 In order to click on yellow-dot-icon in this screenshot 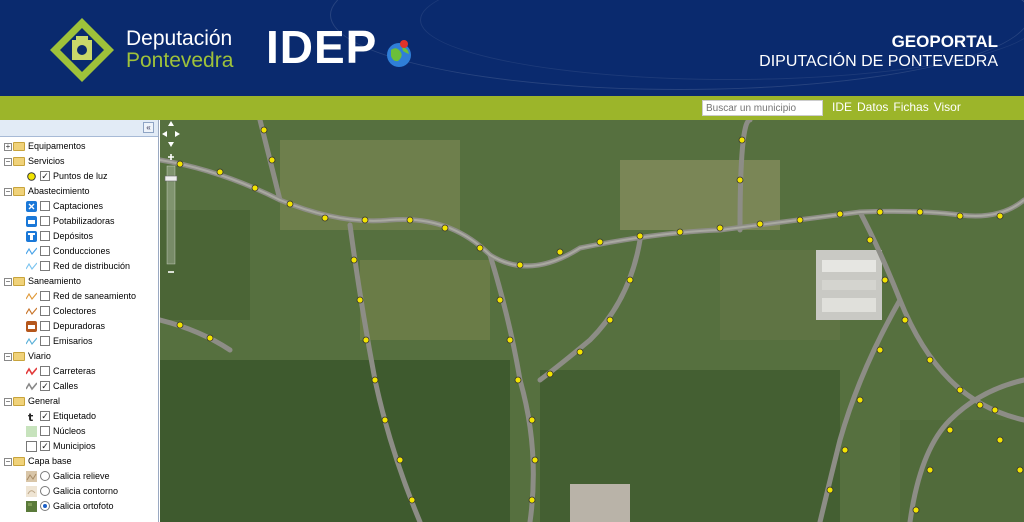, I will do `click(31, 176)`.